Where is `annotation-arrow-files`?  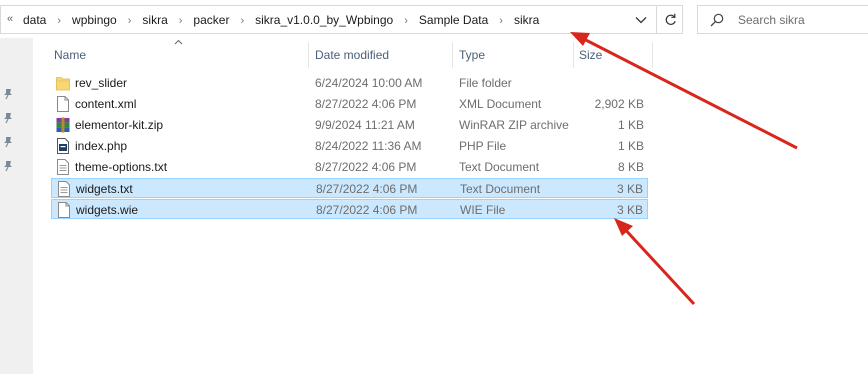
annotation-arrow-files is located at coordinates (655, 262).